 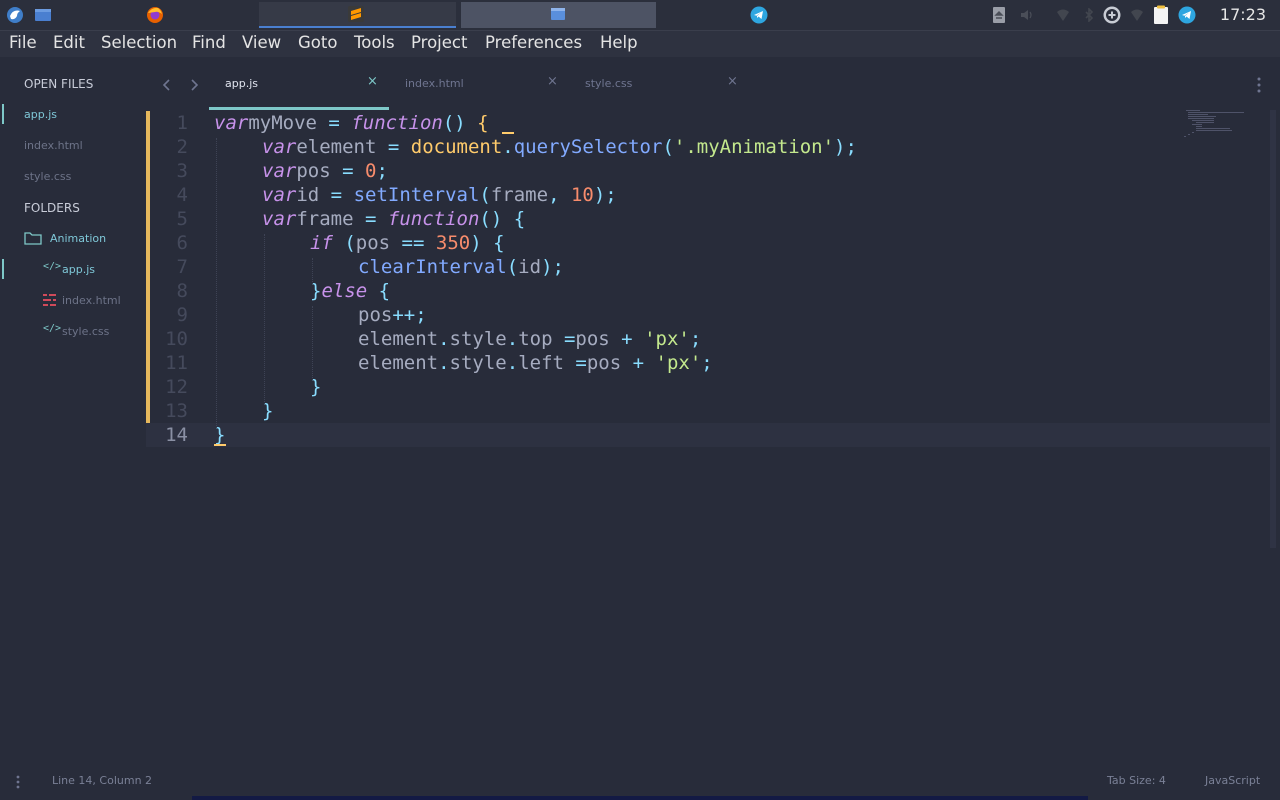 I want to click on minimap, so click(x=1217, y=125).